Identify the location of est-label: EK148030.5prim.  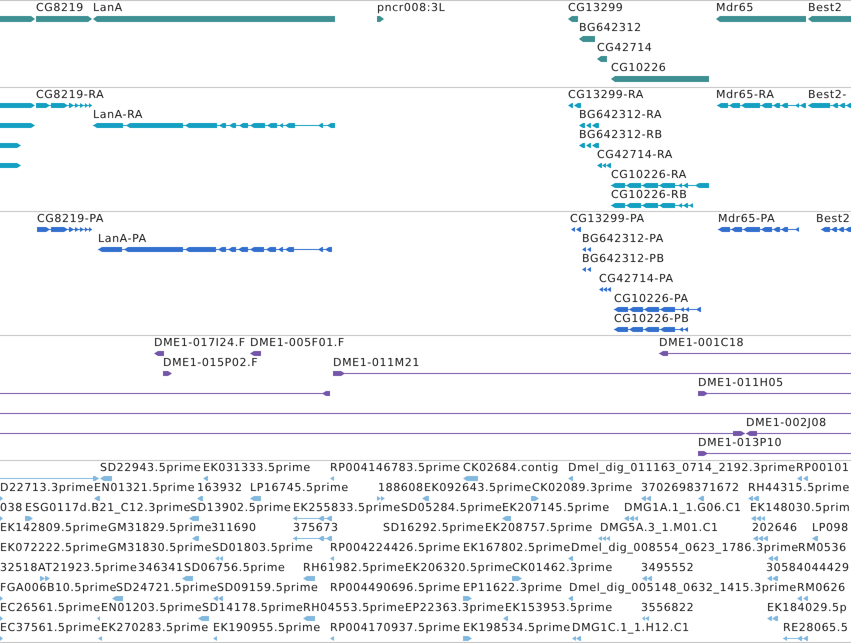
(800, 508).